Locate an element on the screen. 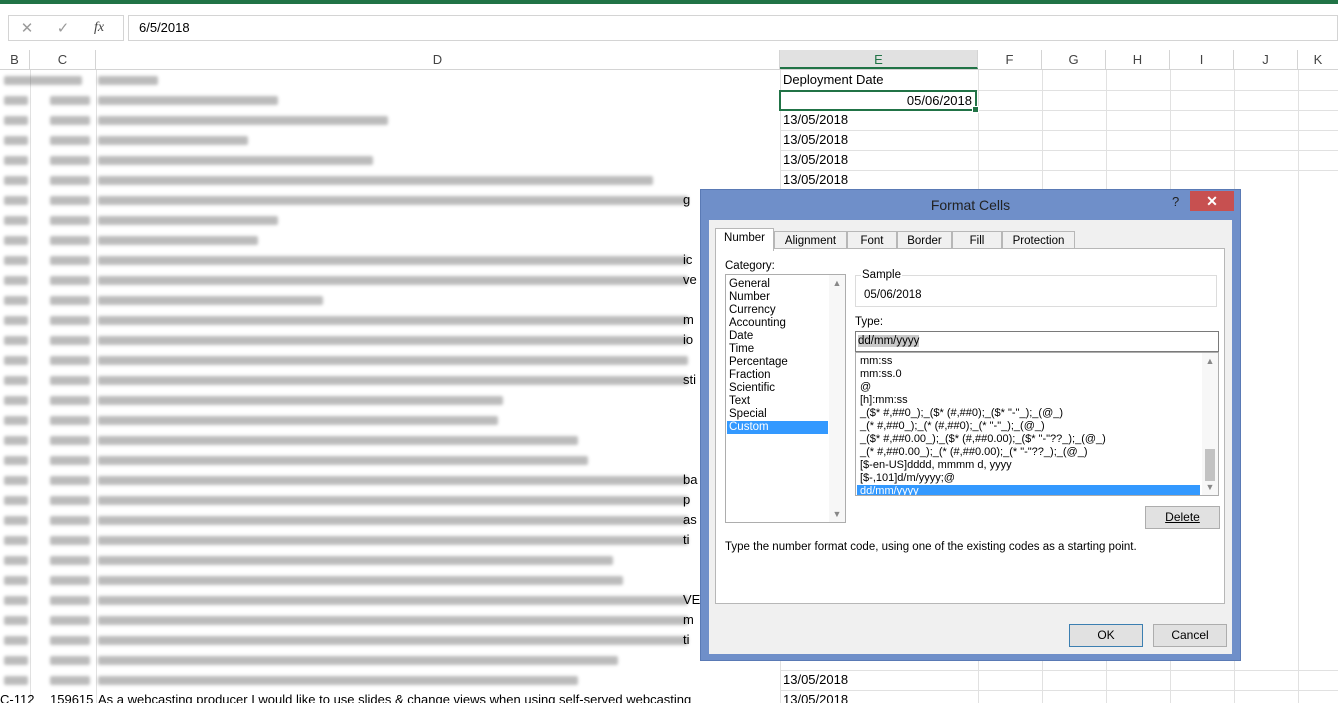 The image size is (1338, 703). overflow-text: g is located at coordinates (687, 199).